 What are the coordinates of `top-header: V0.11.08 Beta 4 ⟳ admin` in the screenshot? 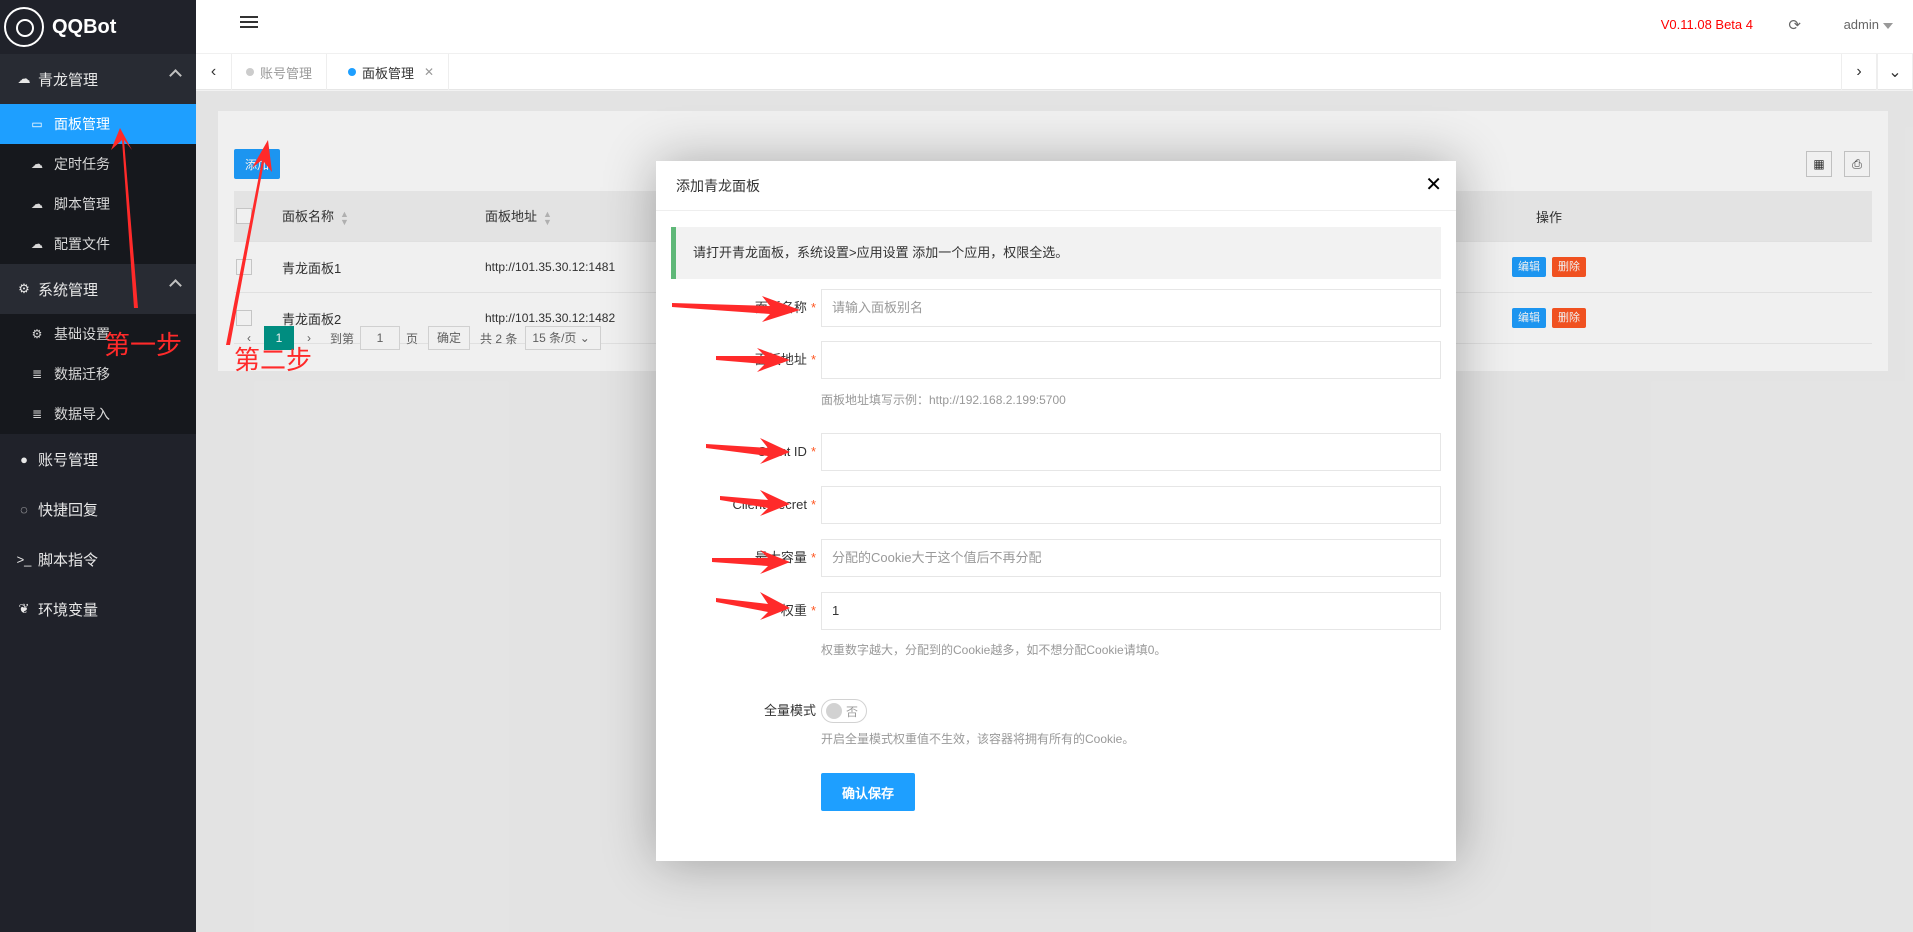 It's located at (1054, 27).